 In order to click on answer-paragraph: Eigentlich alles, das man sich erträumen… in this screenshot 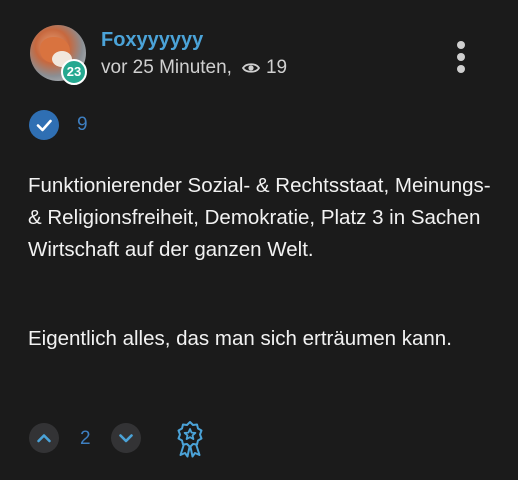, I will do `click(240, 338)`.